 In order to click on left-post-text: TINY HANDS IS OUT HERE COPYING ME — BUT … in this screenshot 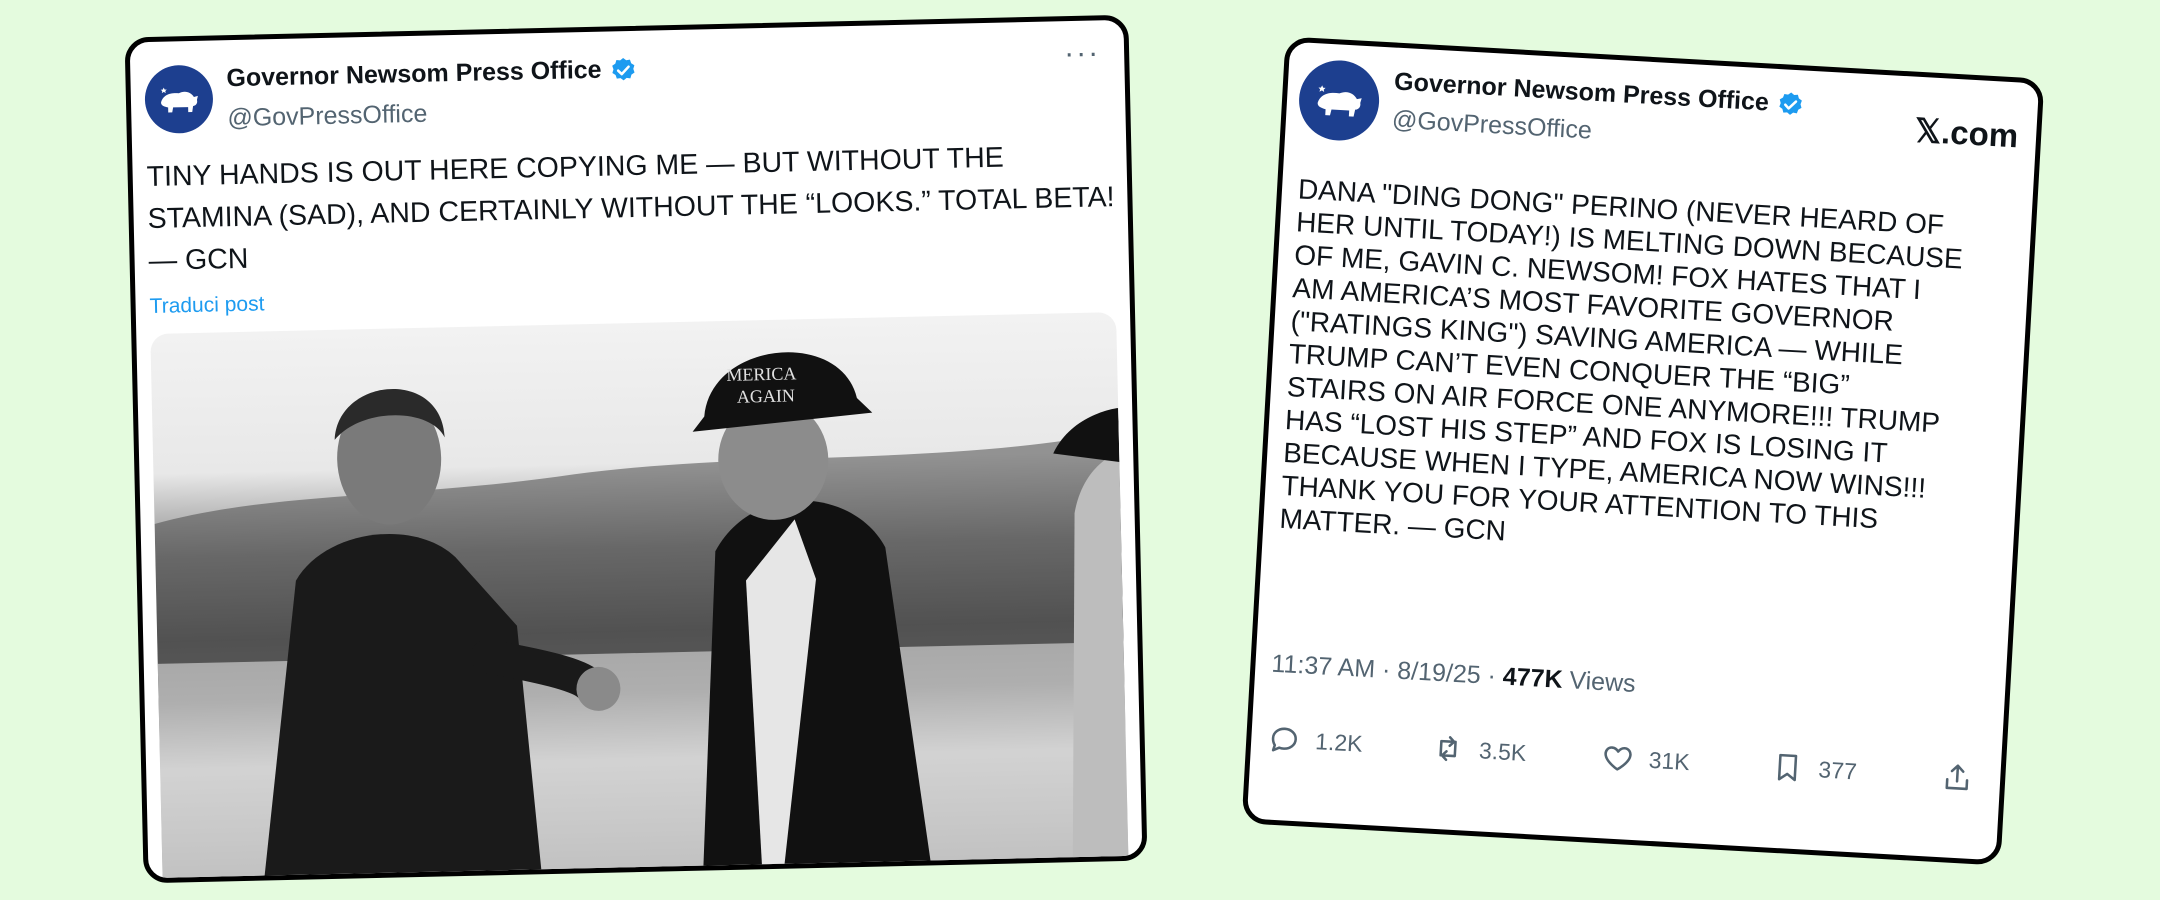, I will do `click(630, 209)`.